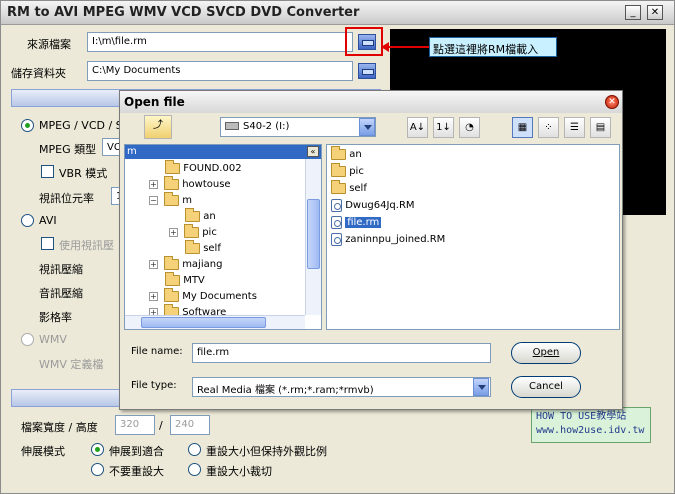  Describe the element at coordinates (232, 126) in the screenshot. I see `drive-icon` at that location.